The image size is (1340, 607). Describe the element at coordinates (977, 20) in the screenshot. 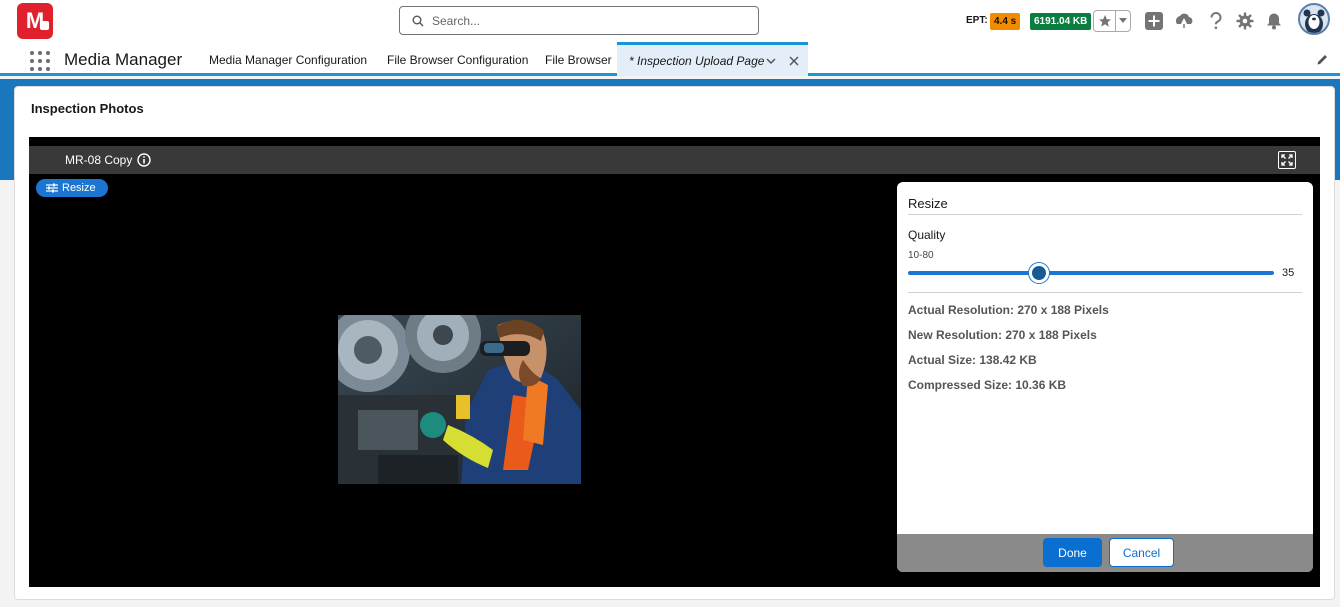

I see `ept-label: EPT:` at that location.